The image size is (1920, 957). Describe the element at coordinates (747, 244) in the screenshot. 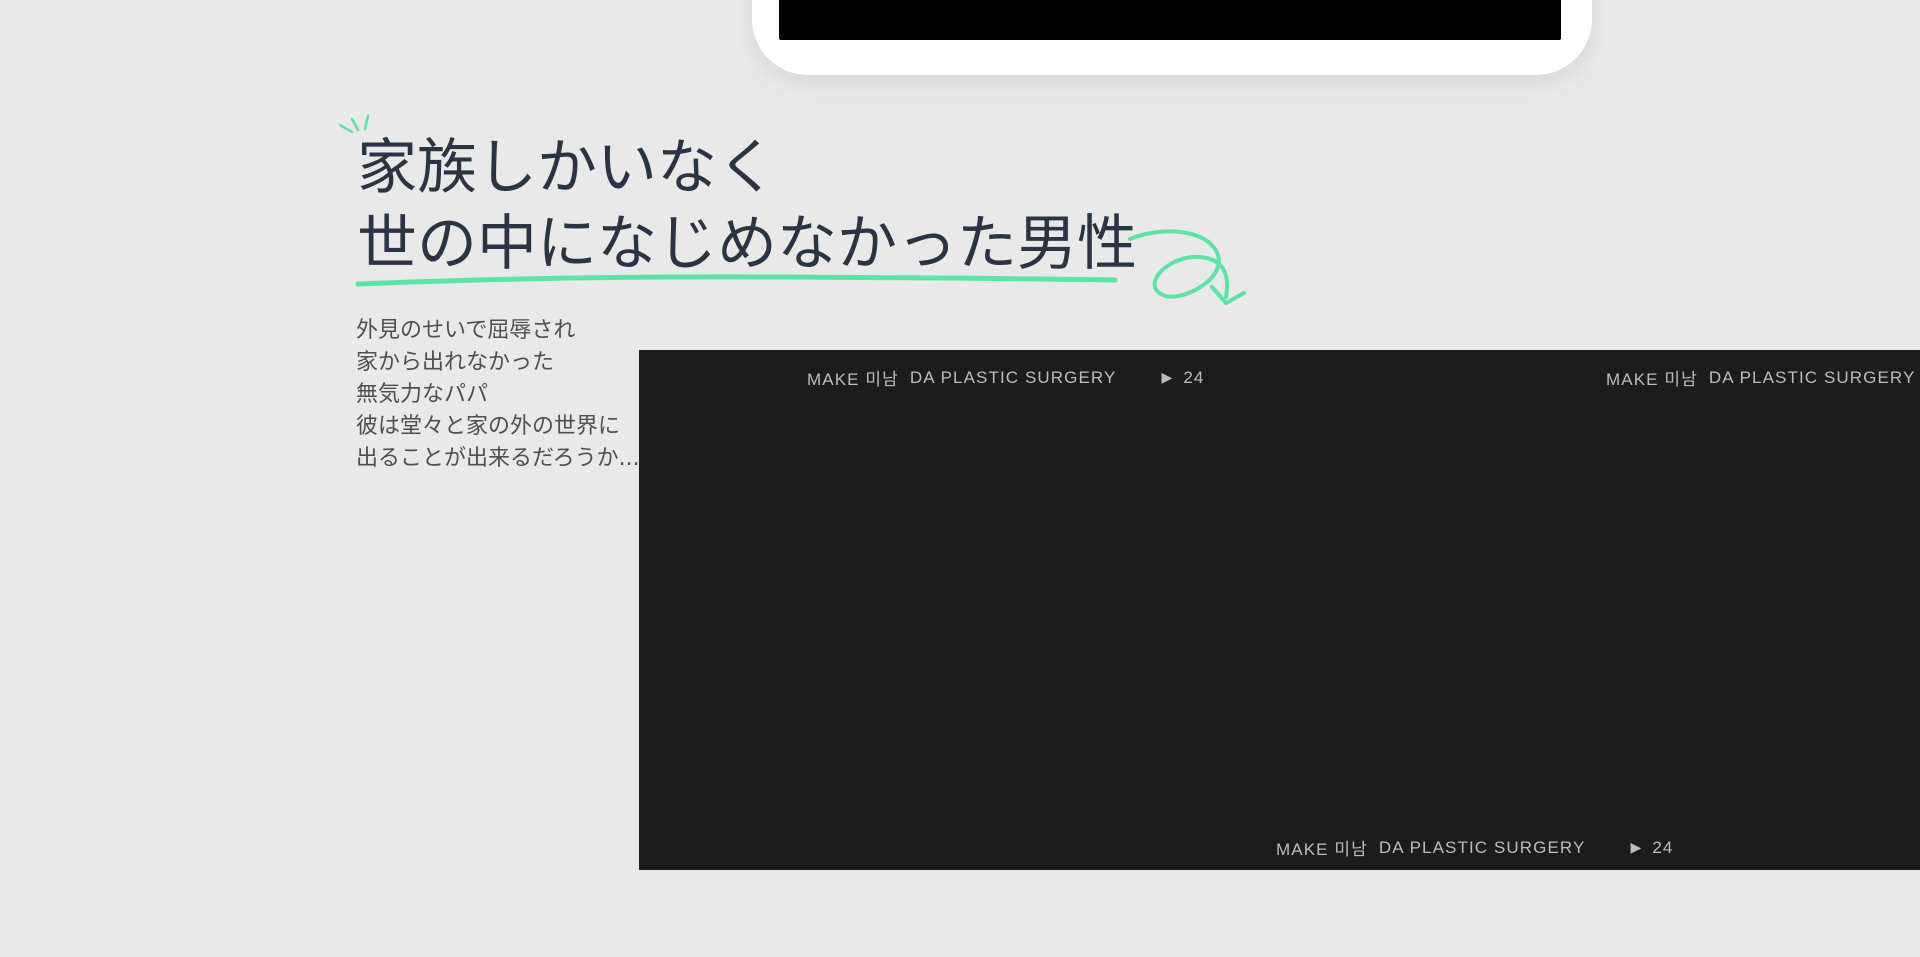

I see `headline-line-2: 世の中になじめなかった男性` at that location.